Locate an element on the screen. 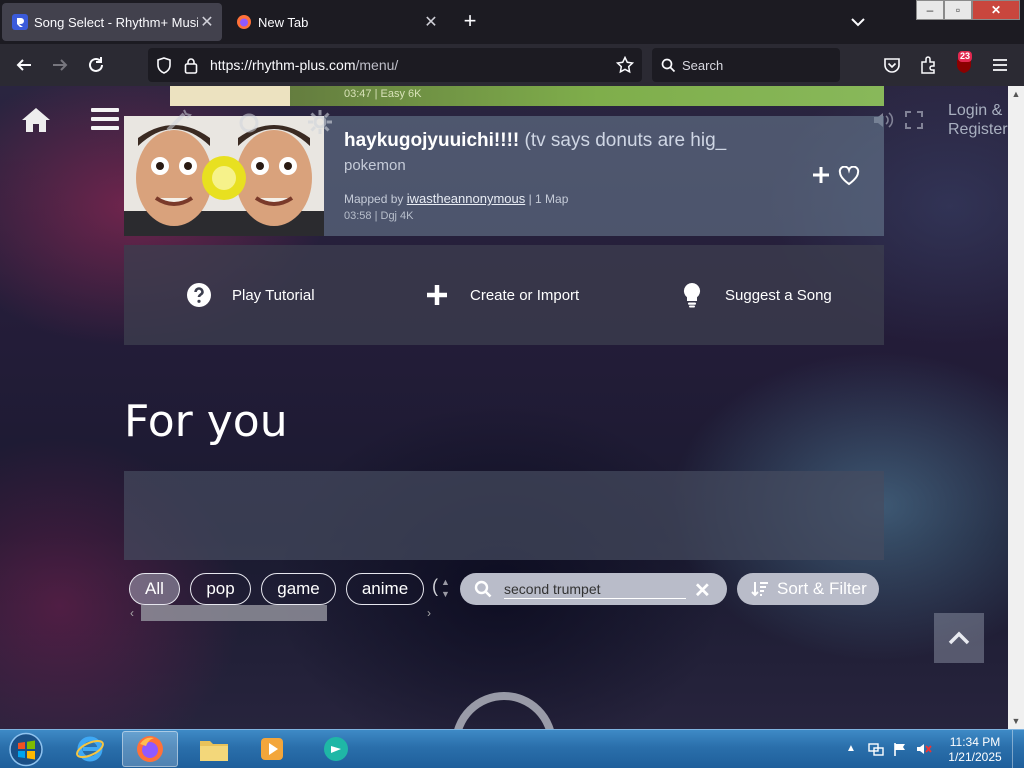 Image resolution: width=1024 pixels, height=768 pixels. search-placeholder: Search is located at coordinates (703, 65).